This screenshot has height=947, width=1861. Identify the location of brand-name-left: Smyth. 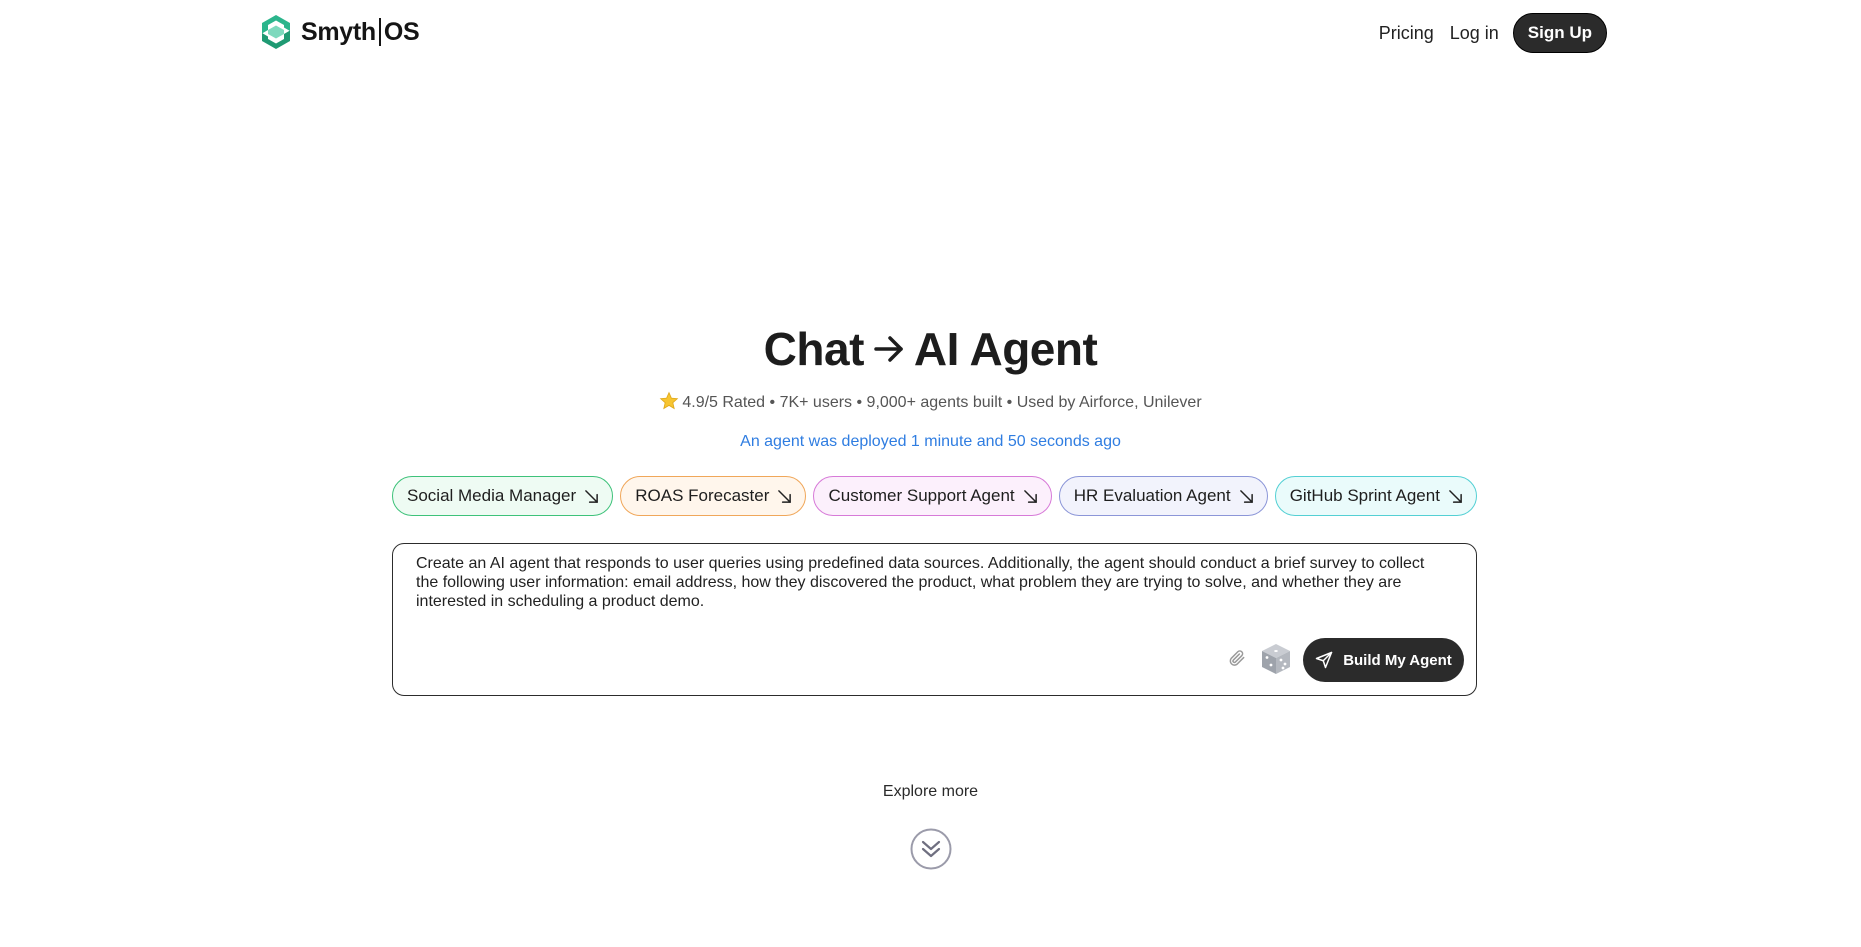
(338, 31).